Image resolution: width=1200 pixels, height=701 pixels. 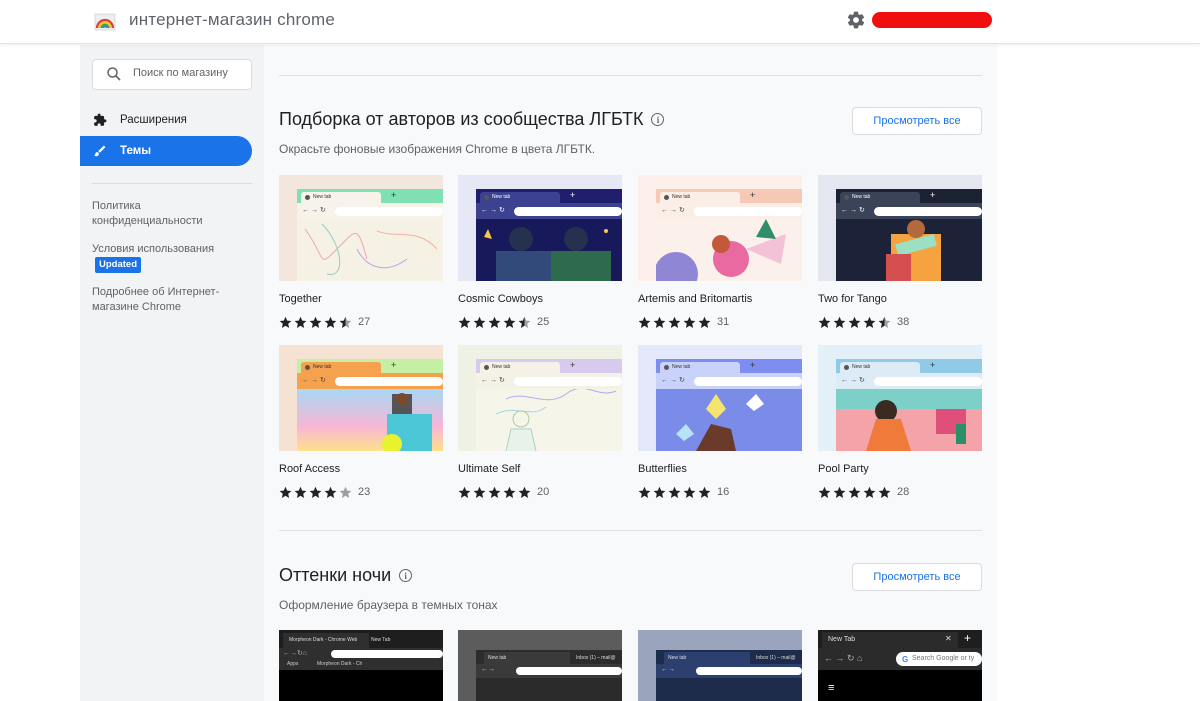 What do you see at coordinates (232, 20) in the screenshot?
I see `app-title: интернет-магазин chrome` at bounding box center [232, 20].